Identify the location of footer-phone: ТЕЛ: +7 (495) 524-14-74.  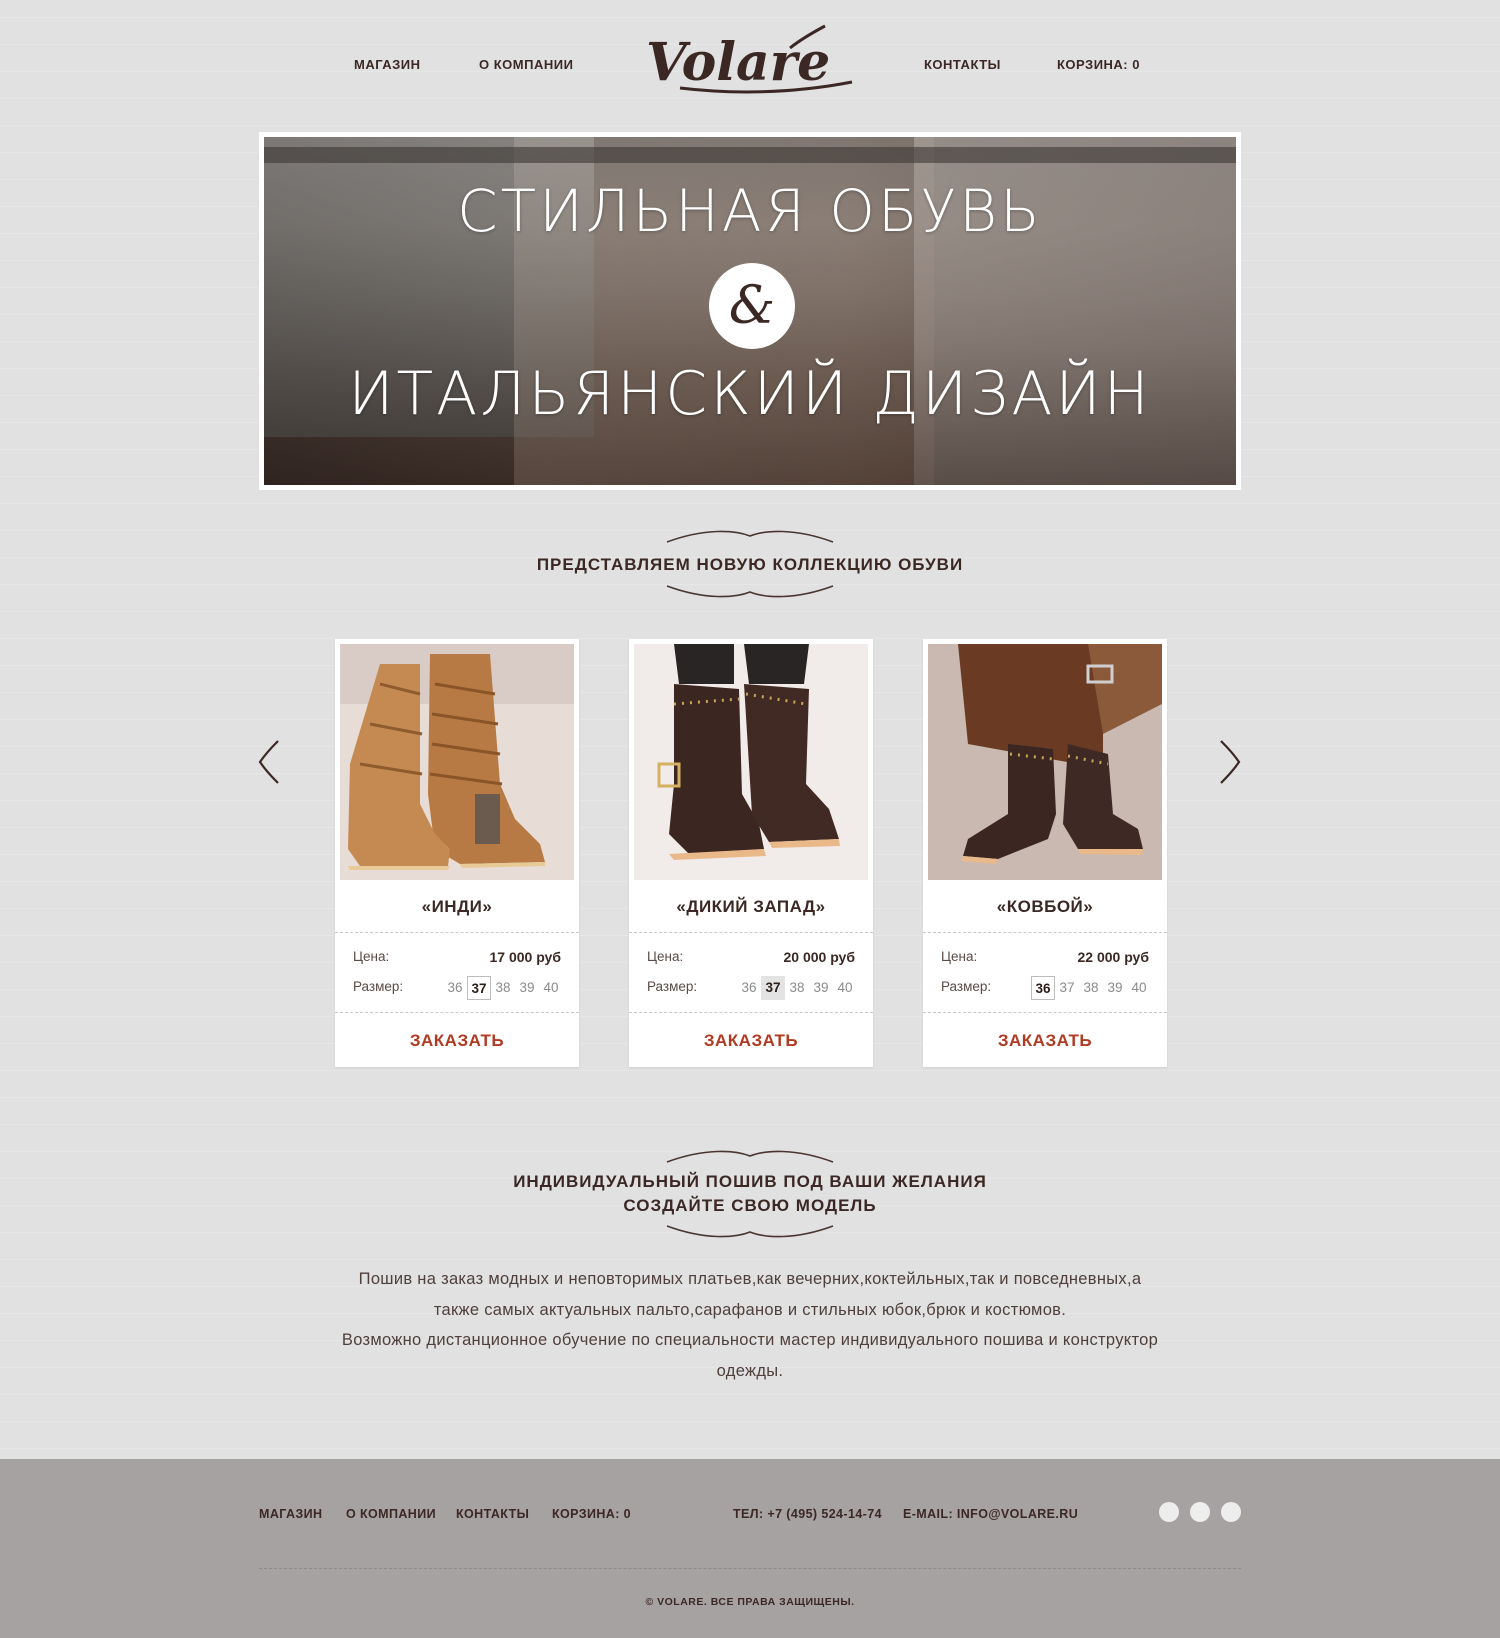
(807, 1514).